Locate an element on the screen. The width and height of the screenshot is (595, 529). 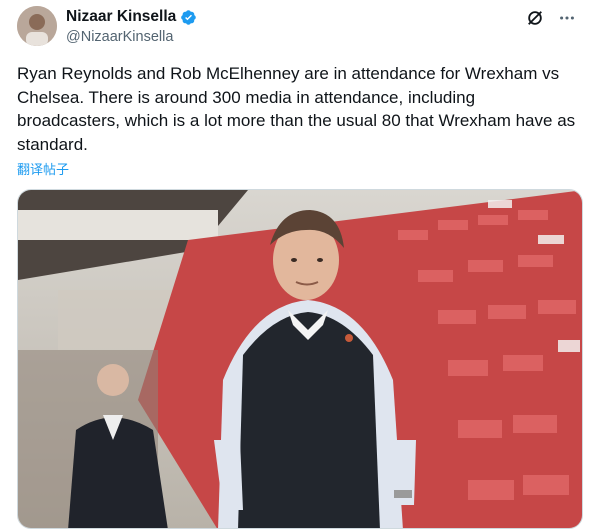
author-name-row: Nizaar Kinsella is located at coordinates (131, 17).